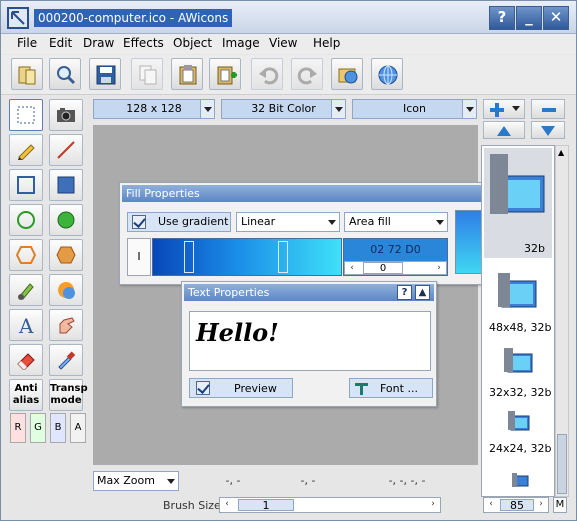 The image size is (577, 521). I want to click on undo-icon, so click(267, 74).